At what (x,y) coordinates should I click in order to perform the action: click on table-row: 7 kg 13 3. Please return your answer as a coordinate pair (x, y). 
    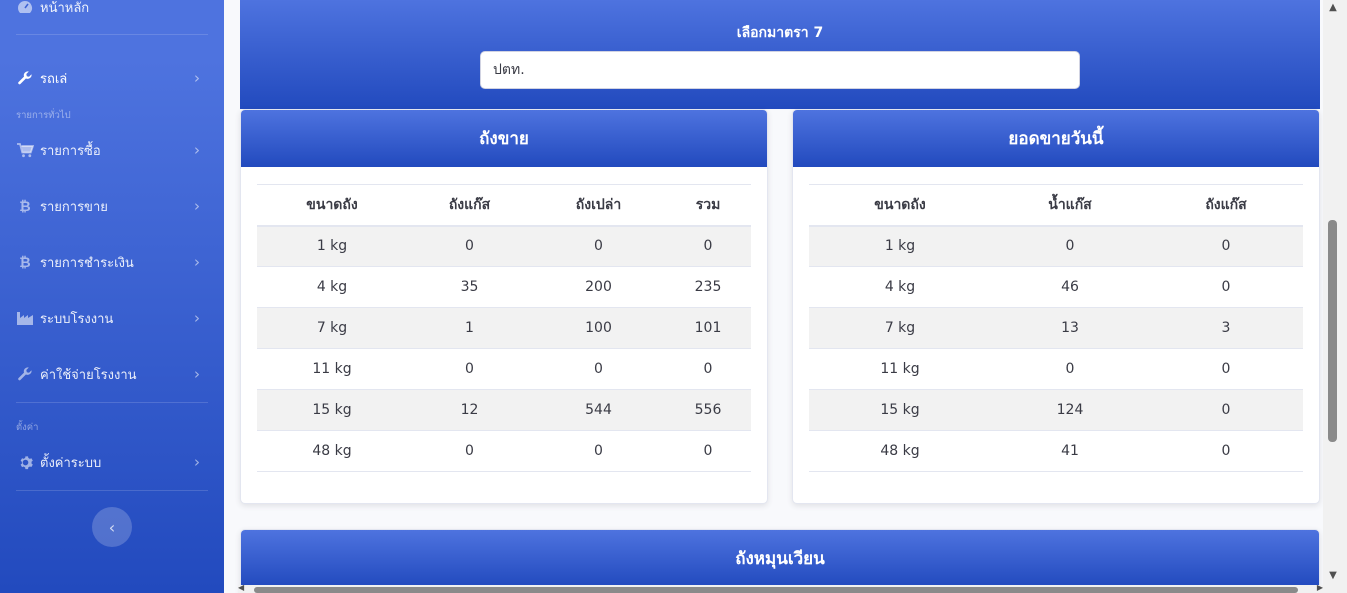
    Looking at the image, I should click on (1056, 328).